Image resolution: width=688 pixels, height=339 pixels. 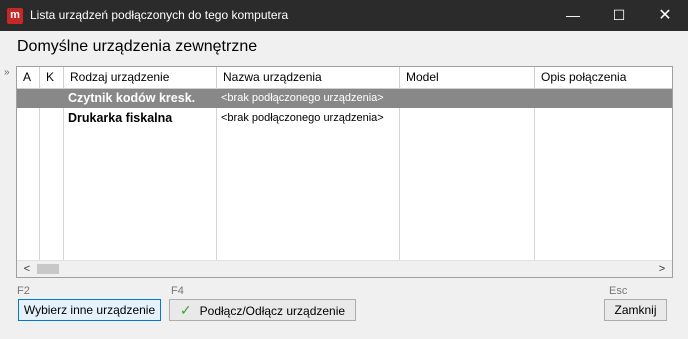 What do you see at coordinates (665, 15) in the screenshot?
I see `close-window-button: ✕` at bounding box center [665, 15].